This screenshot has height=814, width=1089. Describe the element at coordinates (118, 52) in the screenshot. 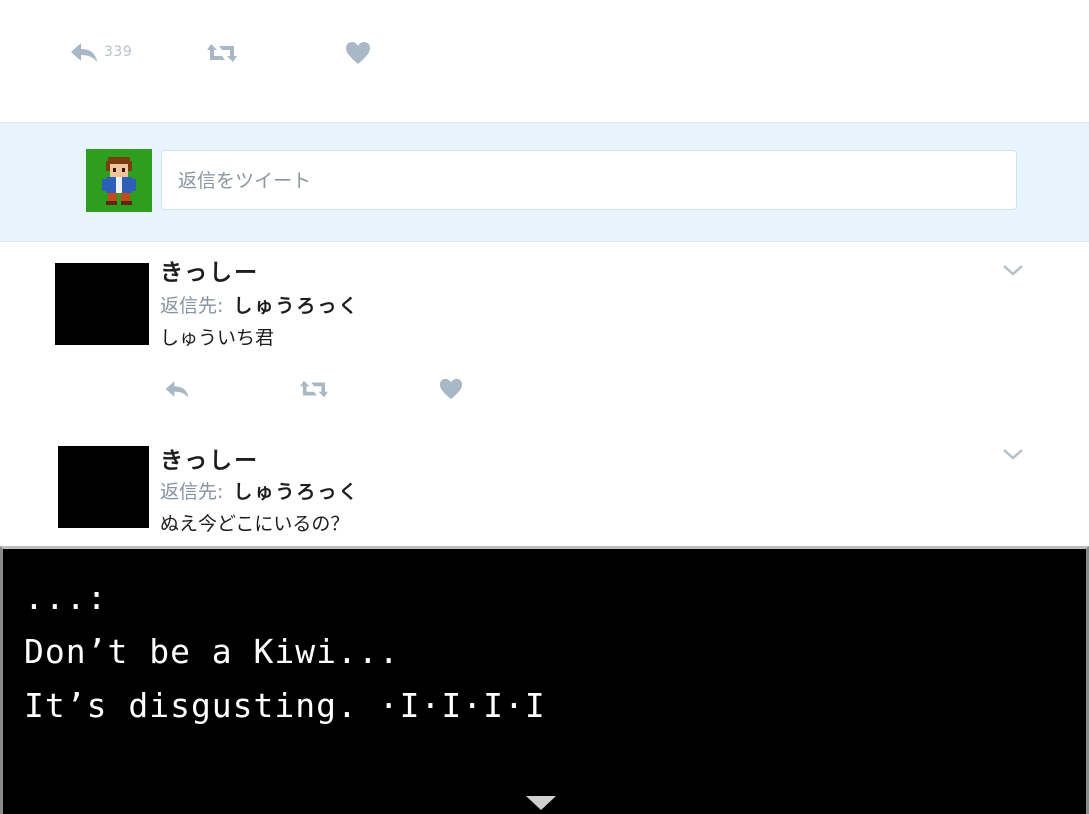

I see `reply-count: 339` at that location.